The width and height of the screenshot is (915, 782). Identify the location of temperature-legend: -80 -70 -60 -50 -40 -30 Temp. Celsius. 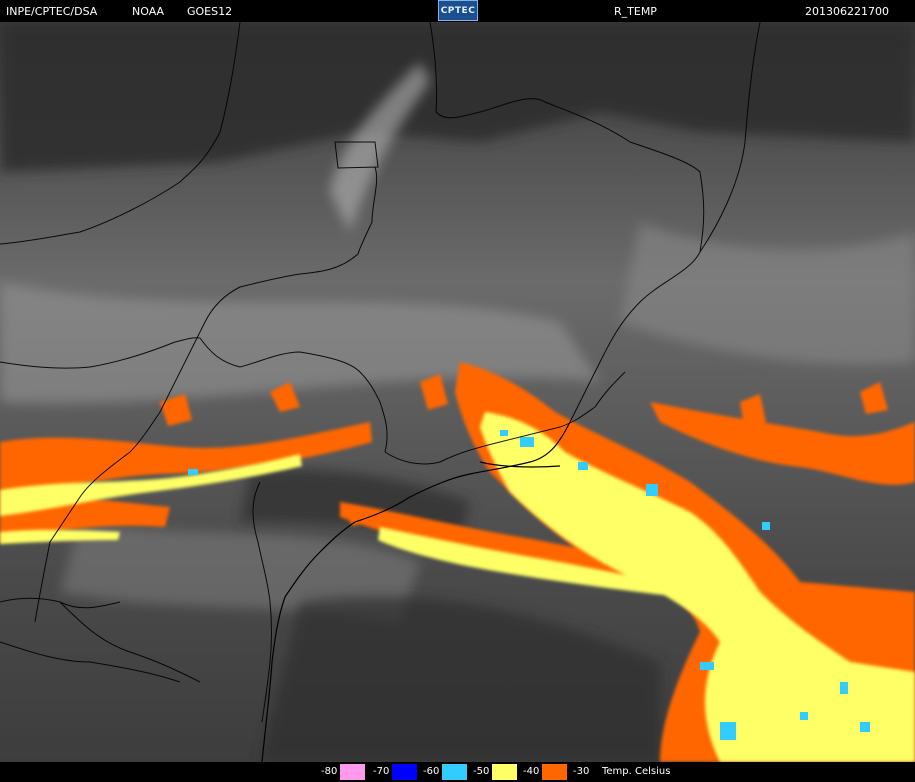
(457, 772).